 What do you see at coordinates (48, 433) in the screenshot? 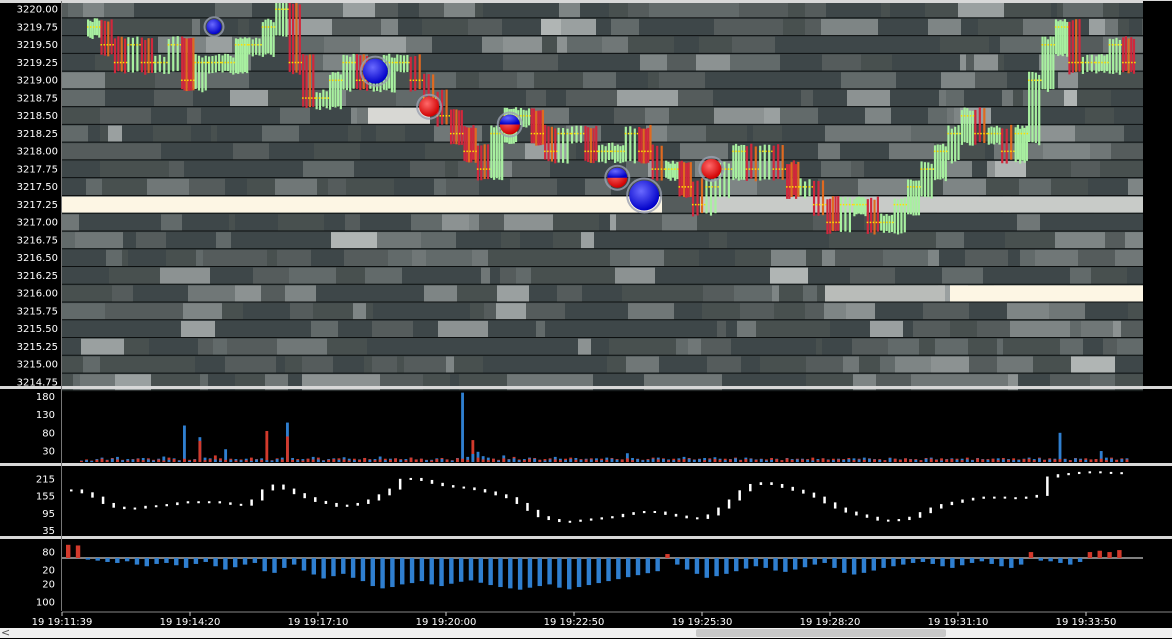
I see `volume-tick-label: 80` at bounding box center [48, 433].